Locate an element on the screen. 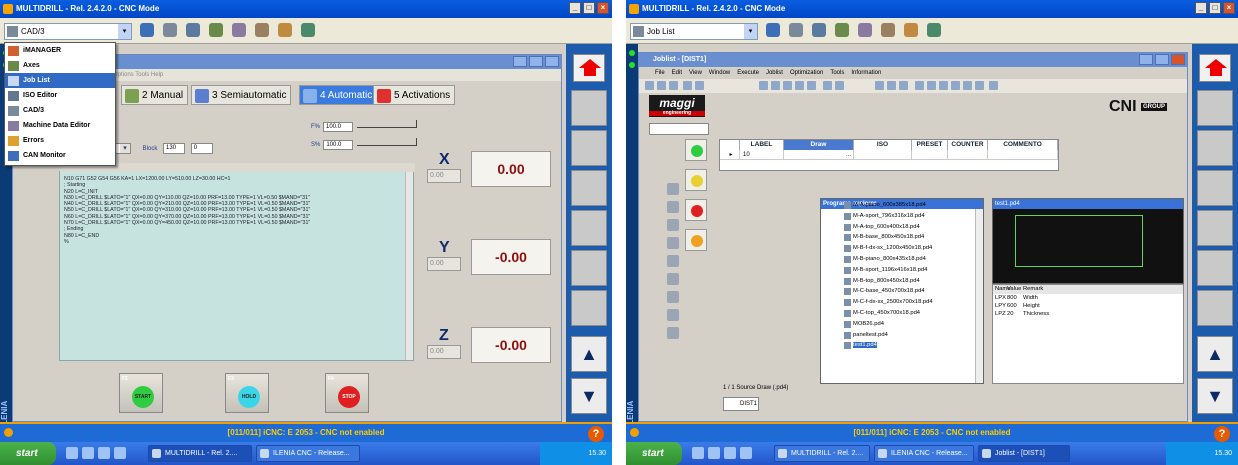 This screenshot has width=1238, height=465. column-header: LABEL is located at coordinates (762, 145).